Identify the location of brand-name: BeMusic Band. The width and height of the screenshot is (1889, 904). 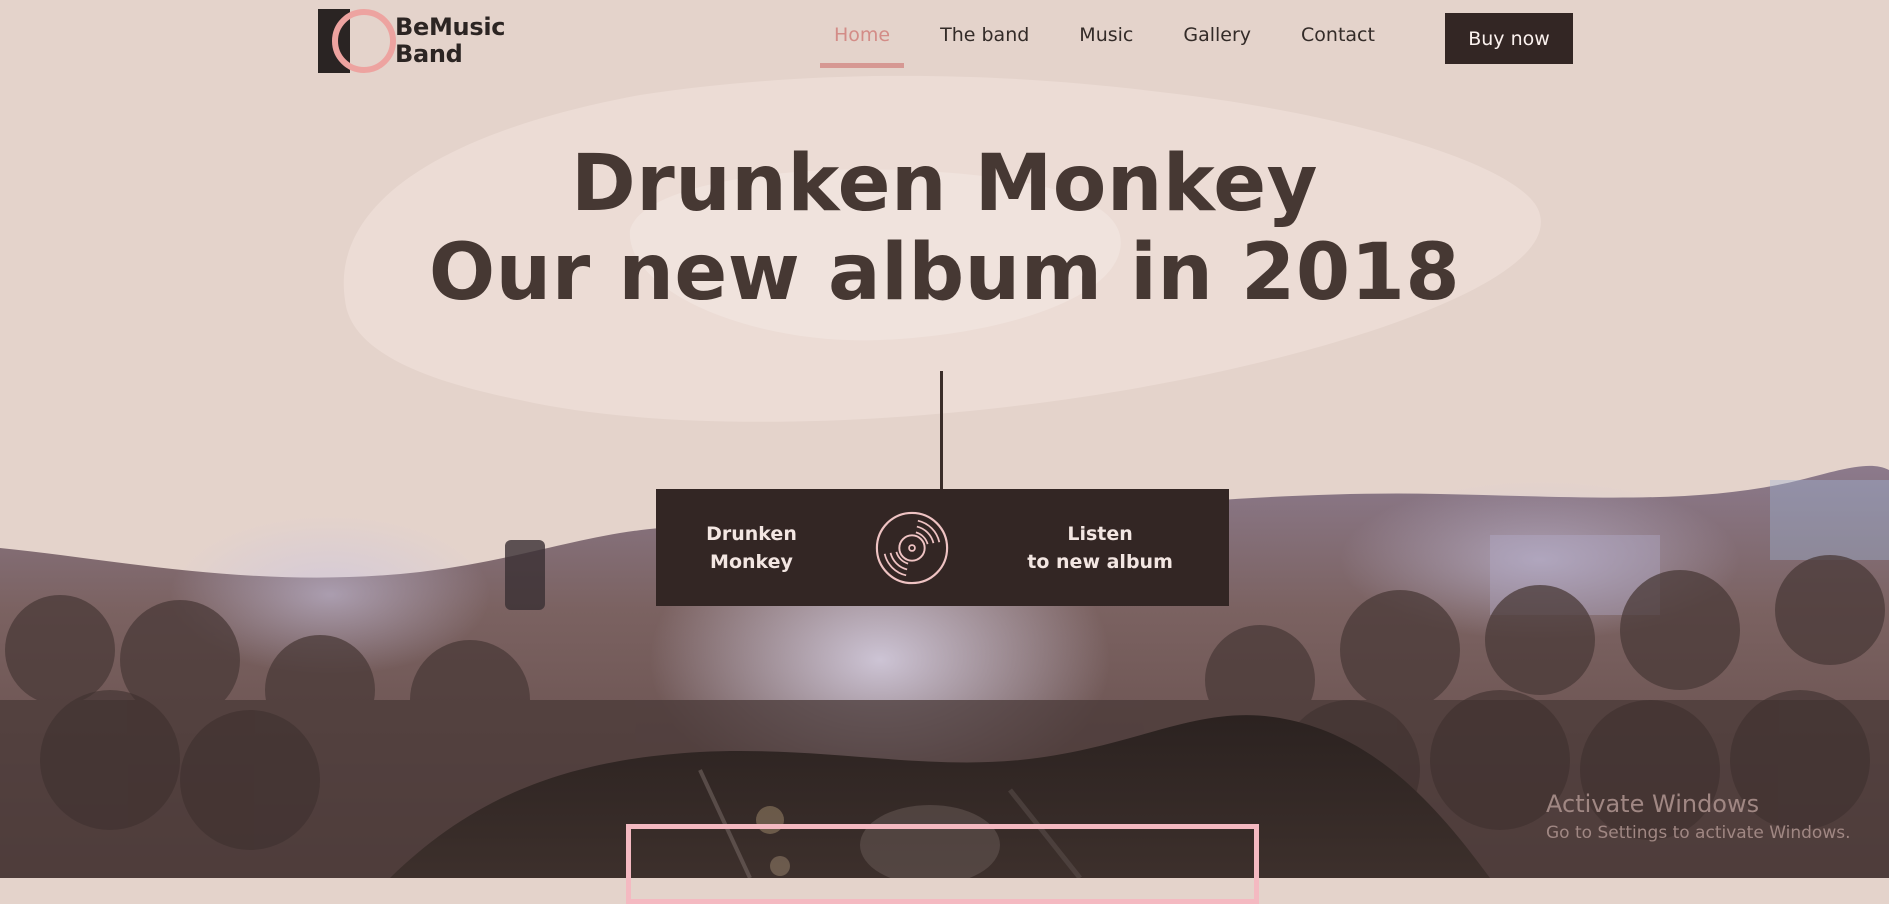
(450, 41).